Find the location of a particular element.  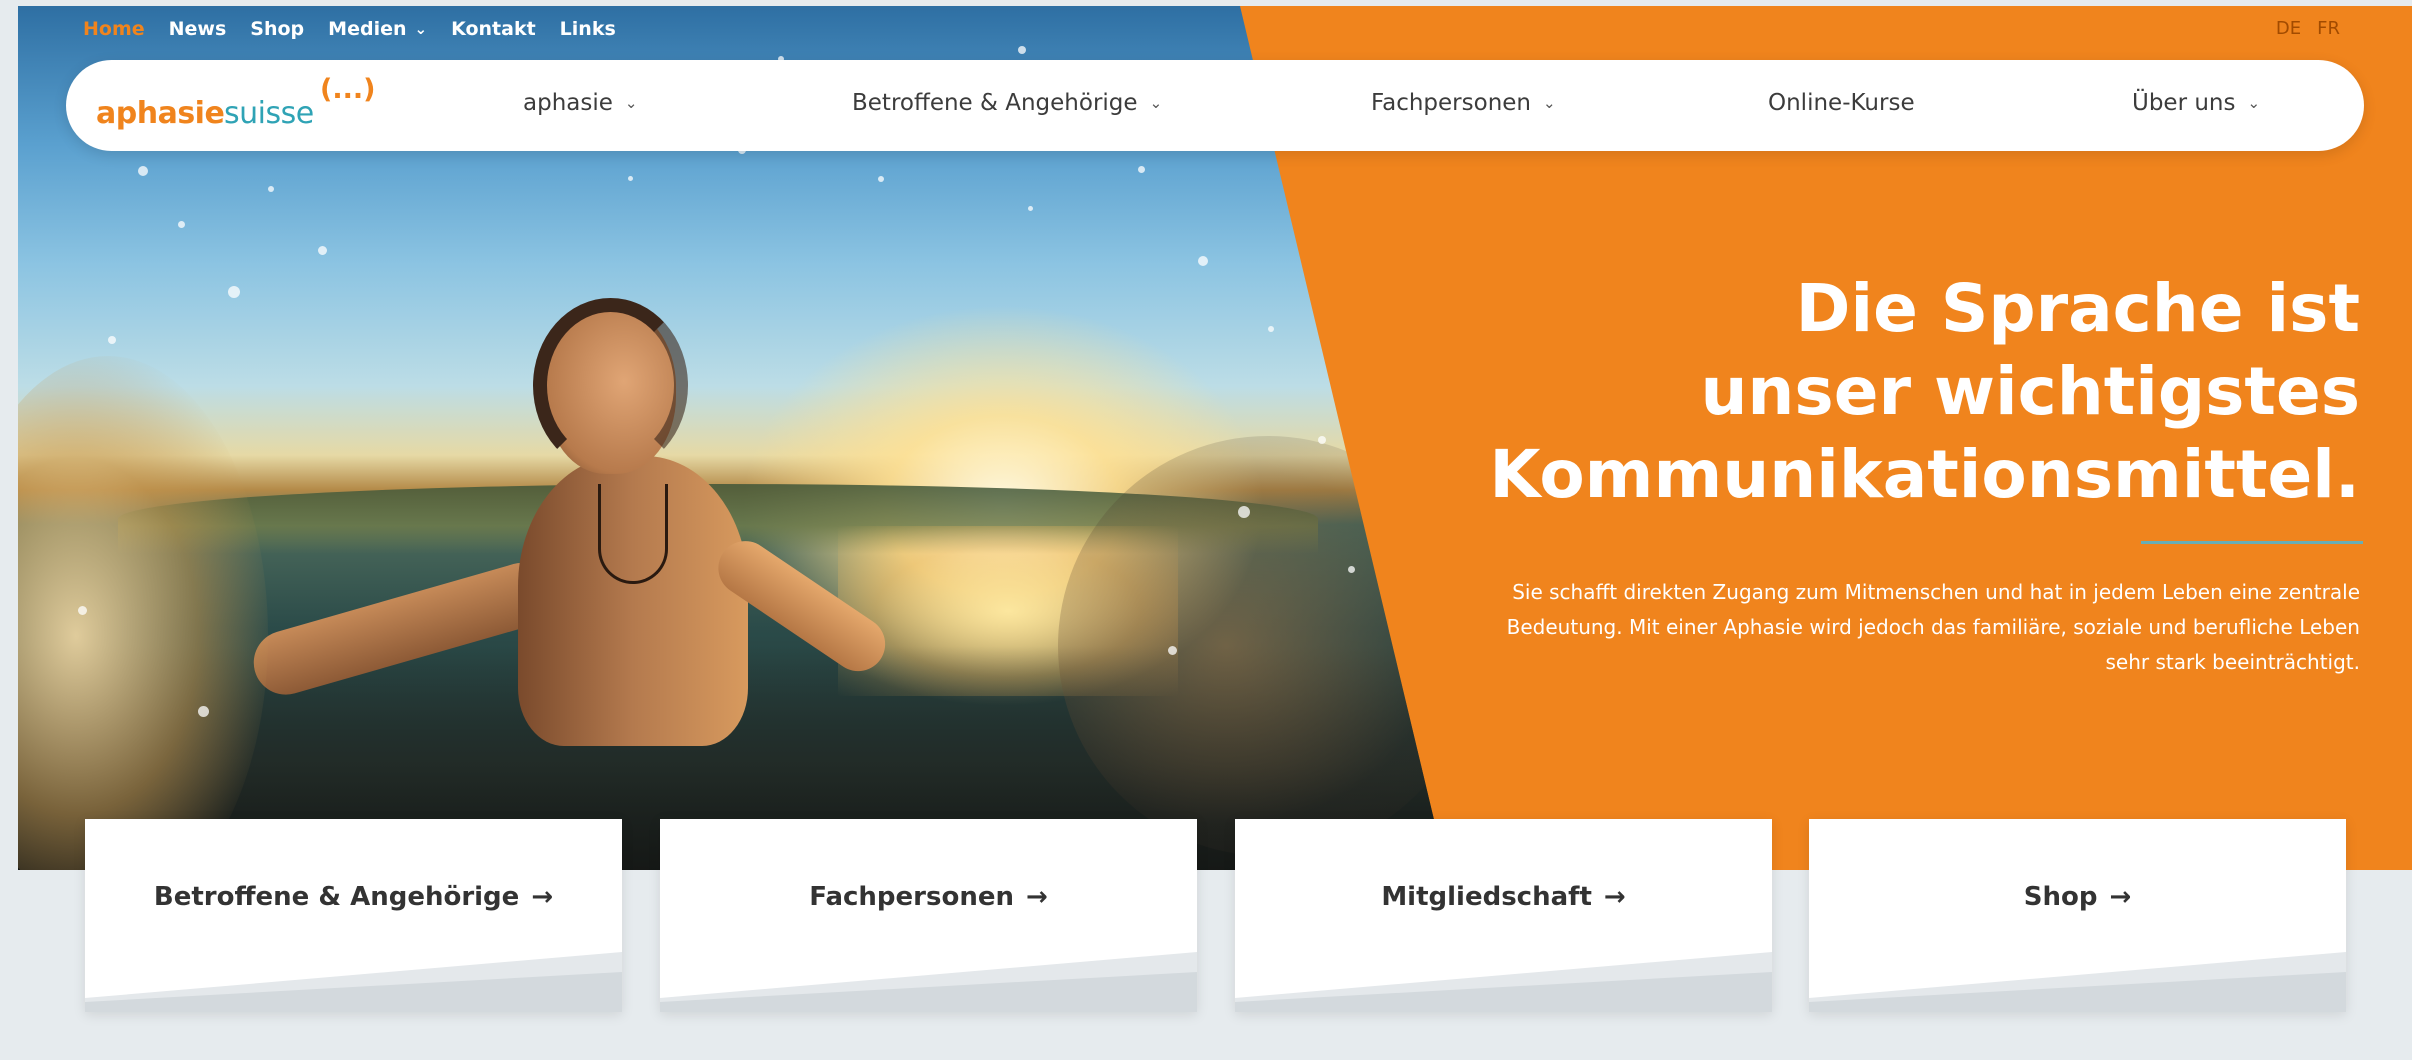

hero-headline-line: Kommunikationsmittel. is located at coordinates (1924, 474).